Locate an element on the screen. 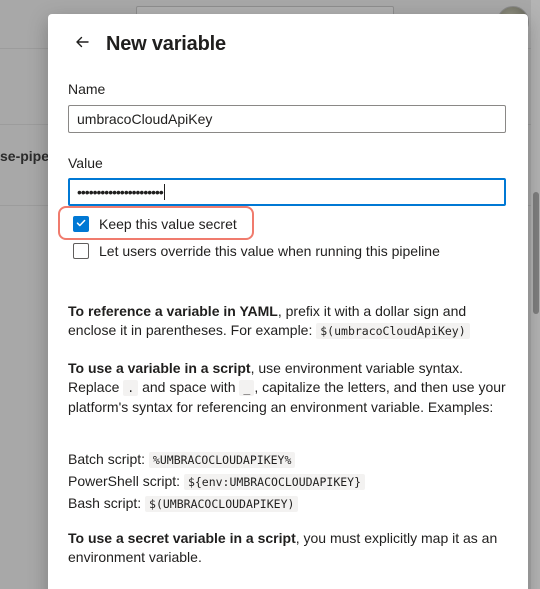 The height and width of the screenshot is (589, 540). keep-secret-label: Keep this value secret is located at coordinates (168, 224).